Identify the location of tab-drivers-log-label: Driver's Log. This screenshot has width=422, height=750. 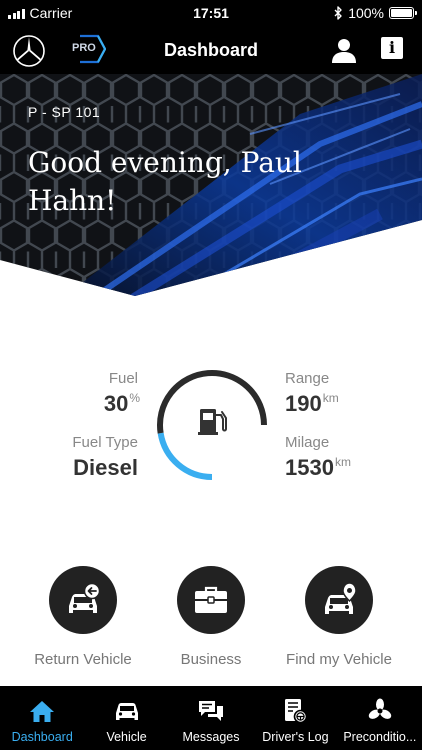
(295, 737).